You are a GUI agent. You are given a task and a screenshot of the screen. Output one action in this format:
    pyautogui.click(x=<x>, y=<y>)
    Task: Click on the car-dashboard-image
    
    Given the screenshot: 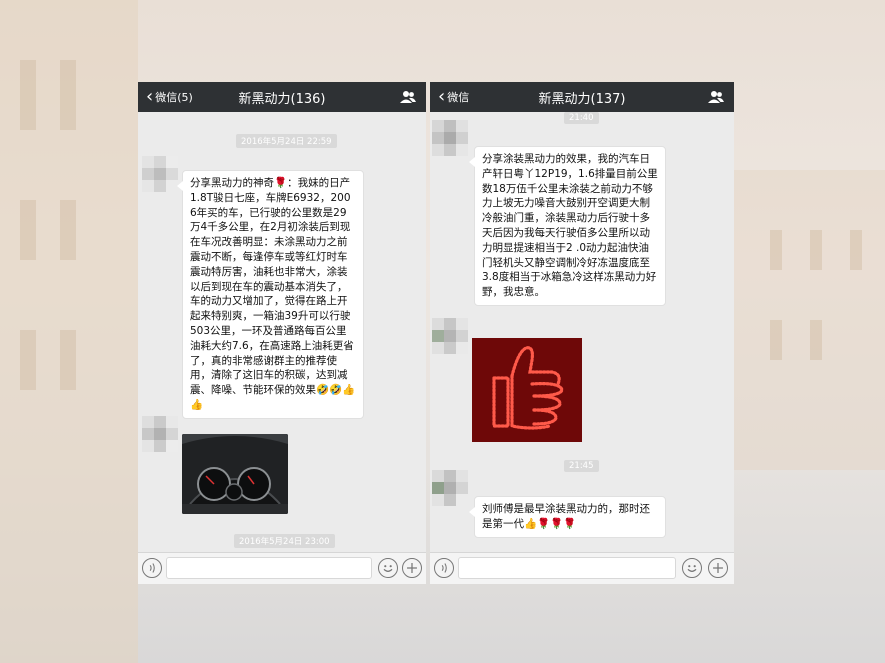 What is the action you would take?
    pyautogui.click(x=235, y=474)
    